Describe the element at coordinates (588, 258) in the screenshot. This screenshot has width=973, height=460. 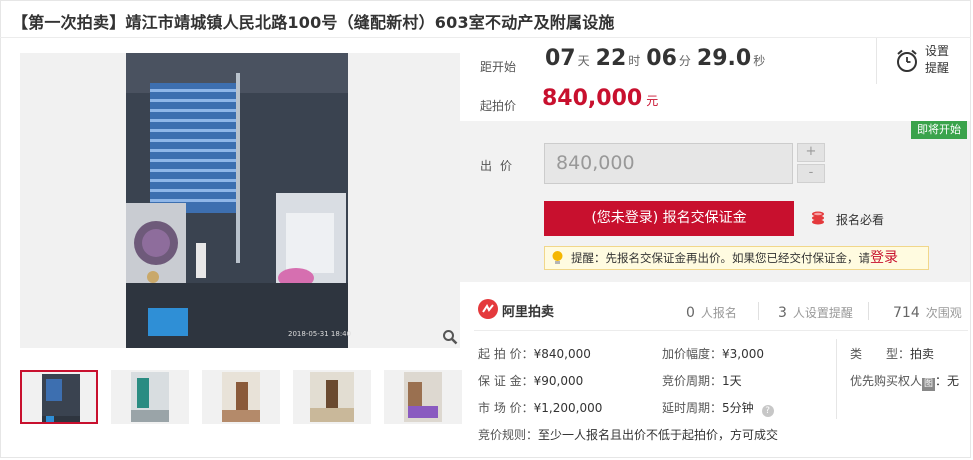
I see `tip-prefix: 提醒：` at that location.